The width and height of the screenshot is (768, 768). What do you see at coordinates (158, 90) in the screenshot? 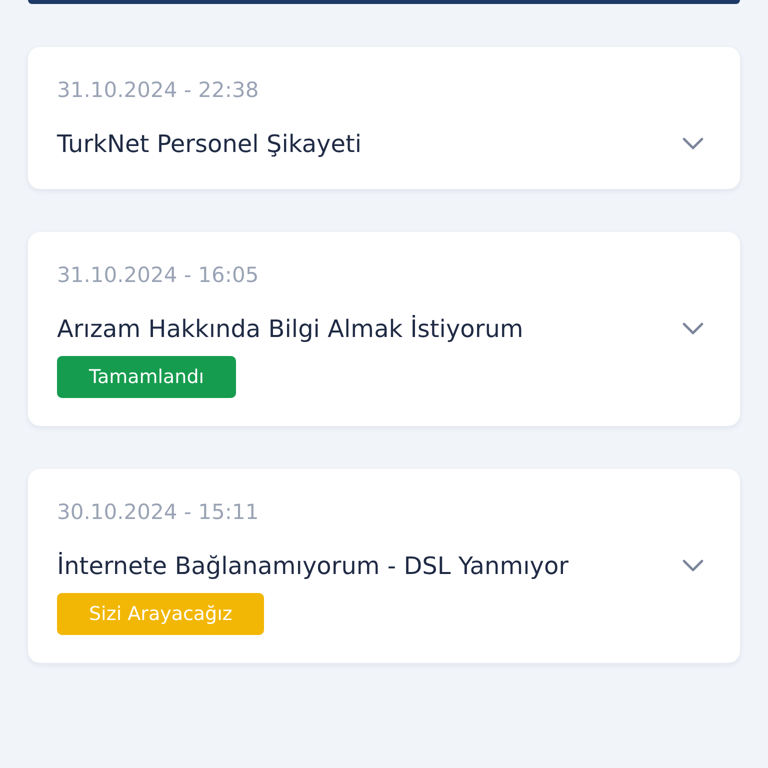
I see `request-date: 31.10.2024 - 22:38` at bounding box center [158, 90].